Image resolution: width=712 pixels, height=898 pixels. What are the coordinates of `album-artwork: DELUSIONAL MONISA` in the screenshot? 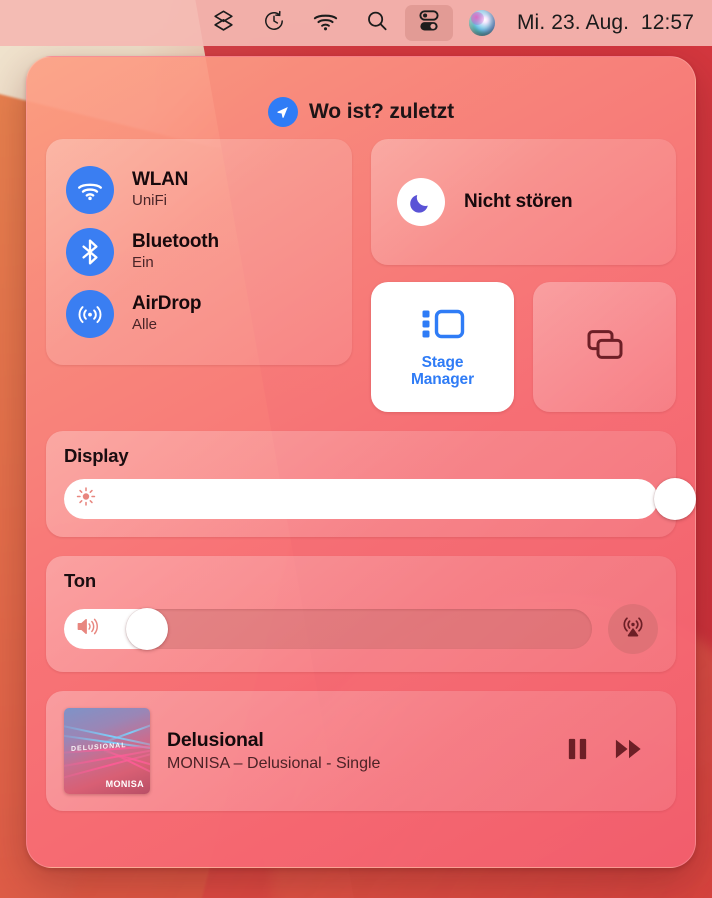 It's located at (107, 751).